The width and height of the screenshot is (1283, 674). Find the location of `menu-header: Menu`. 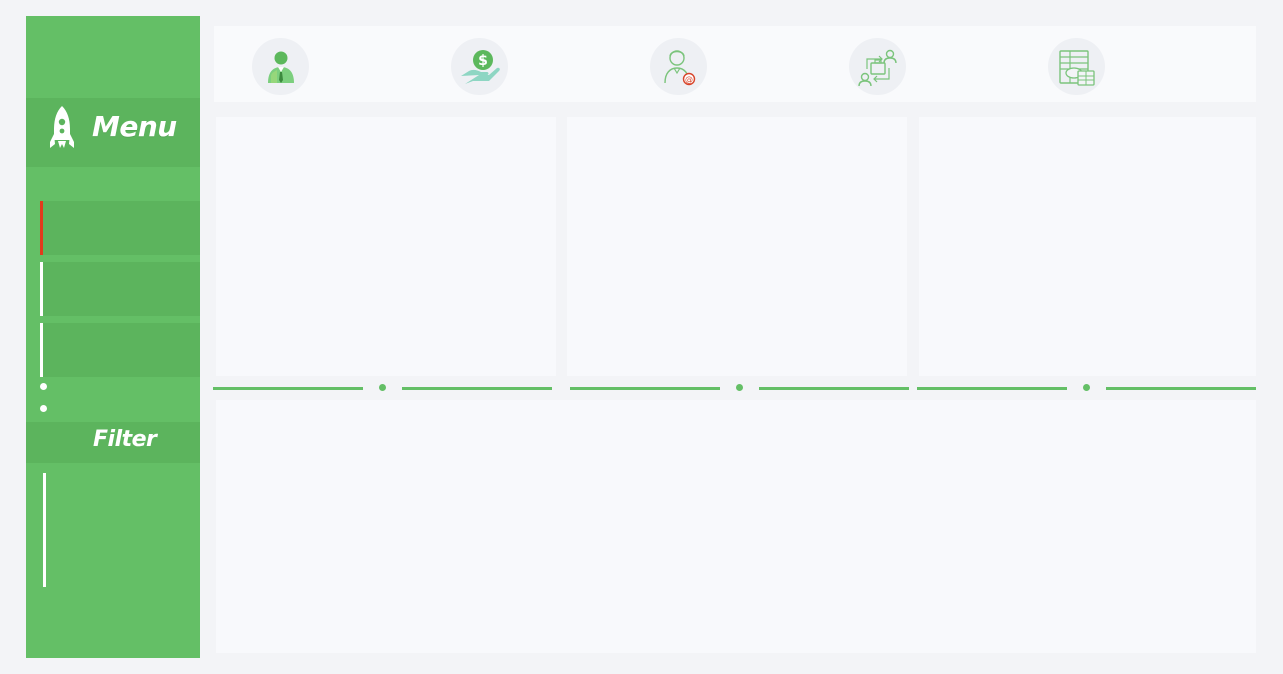

menu-header: Menu is located at coordinates (113, 132).